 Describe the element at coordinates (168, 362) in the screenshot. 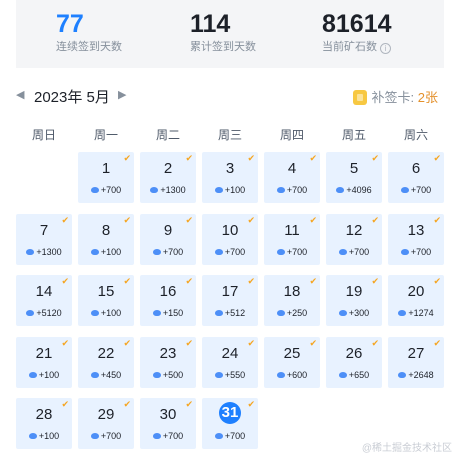

I see `calendar-day: 23 ✔ +500` at that location.